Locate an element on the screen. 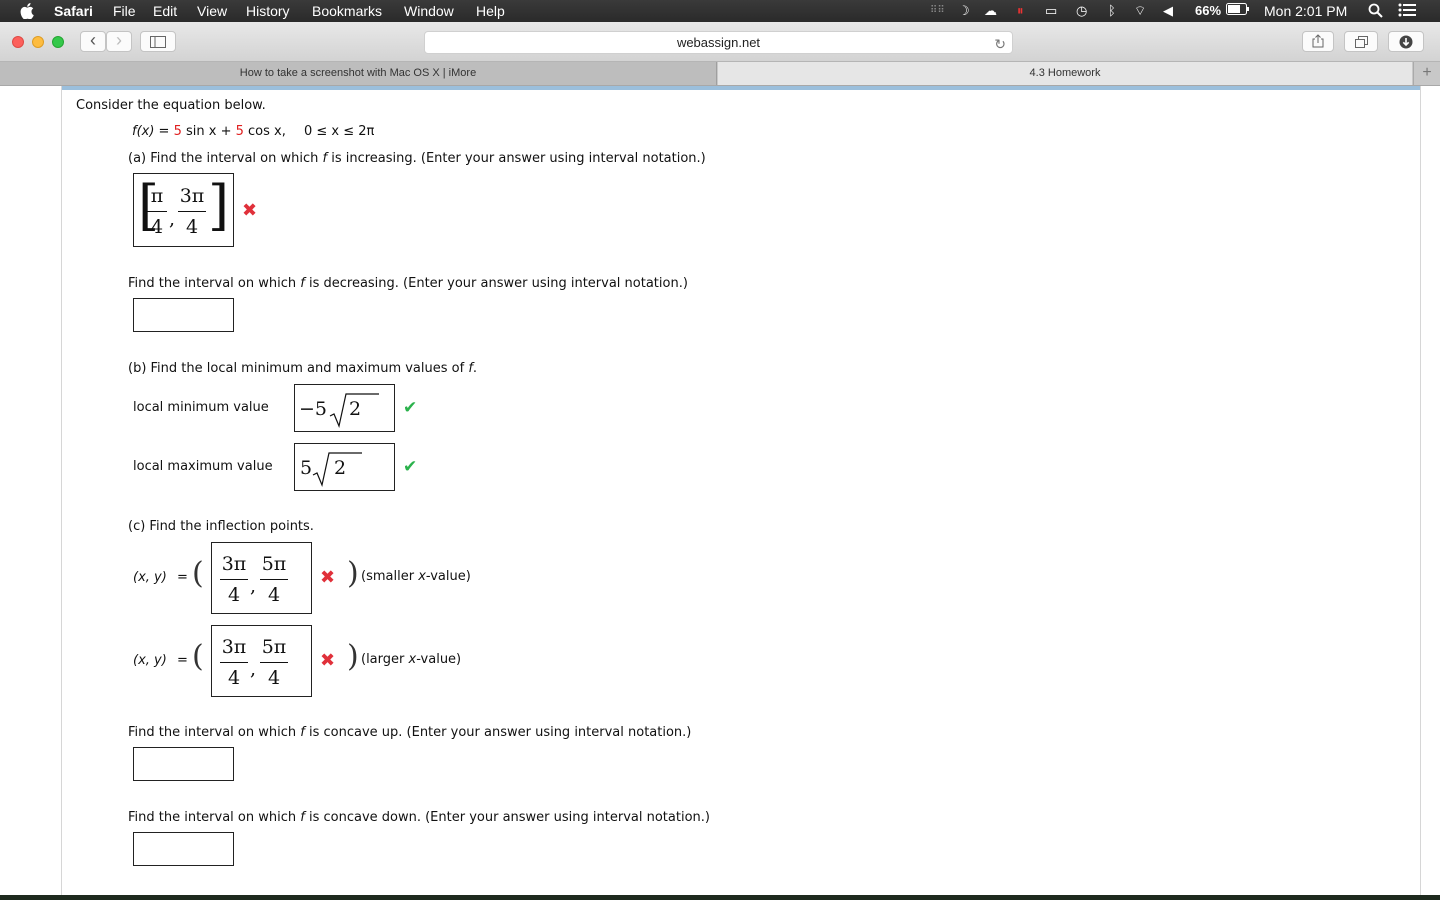 This screenshot has width=1440, height=900. cloud-status-icon: ☁ is located at coordinates (990, 11).